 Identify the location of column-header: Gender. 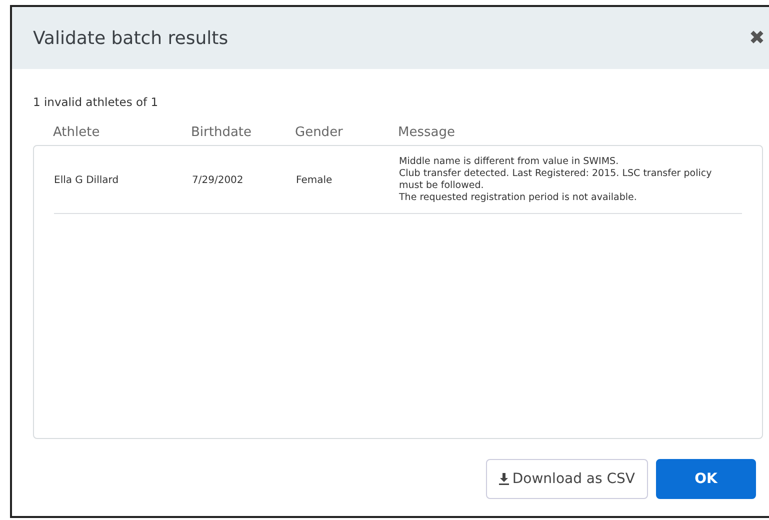
(319, 132).